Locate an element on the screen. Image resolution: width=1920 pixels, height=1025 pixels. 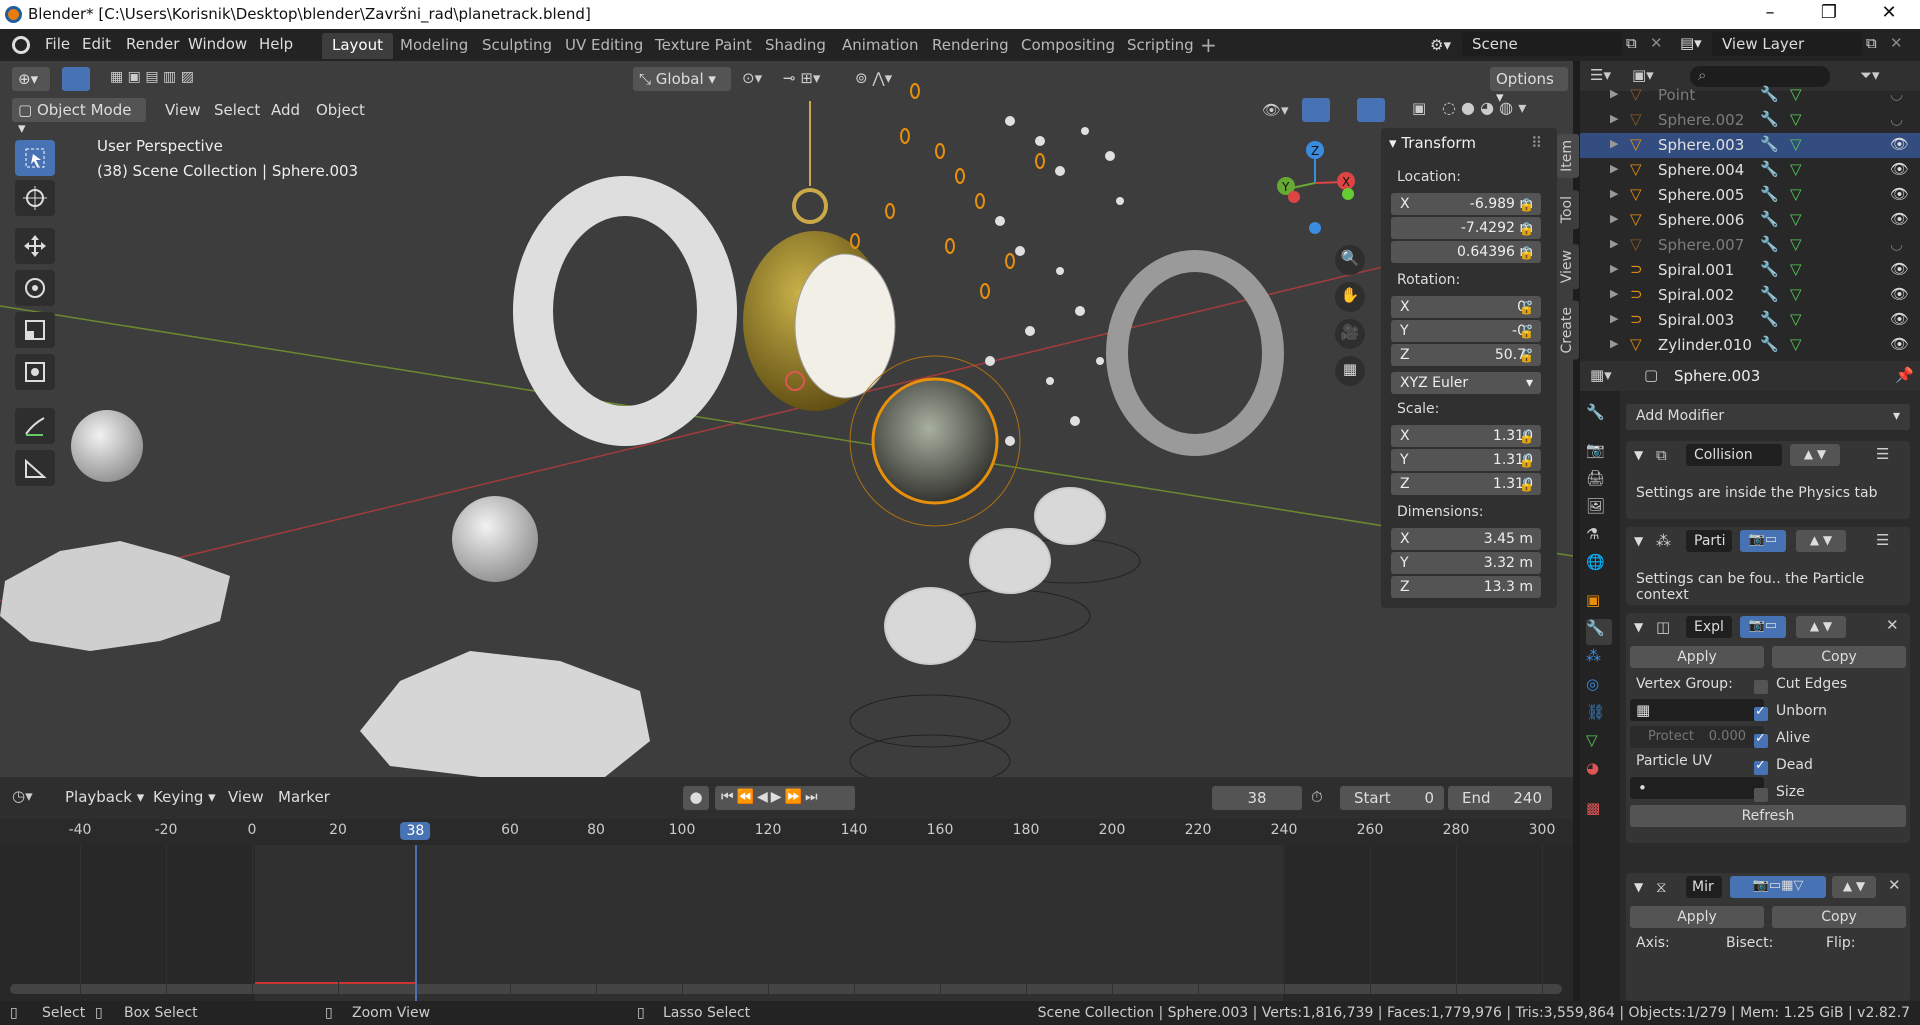
camera-view-icon: 🎥 is located at coordinates (1350, 334).